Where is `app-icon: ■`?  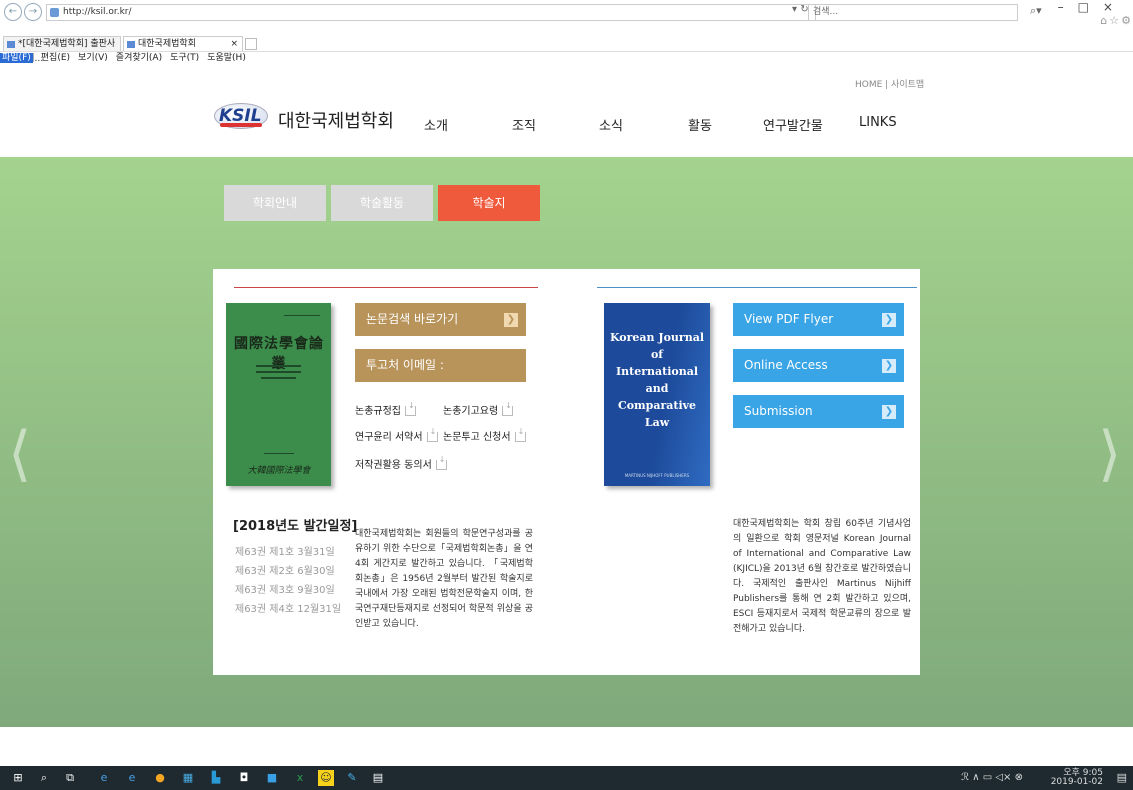 app-icon: ■ is located at coordinates (272, 778).